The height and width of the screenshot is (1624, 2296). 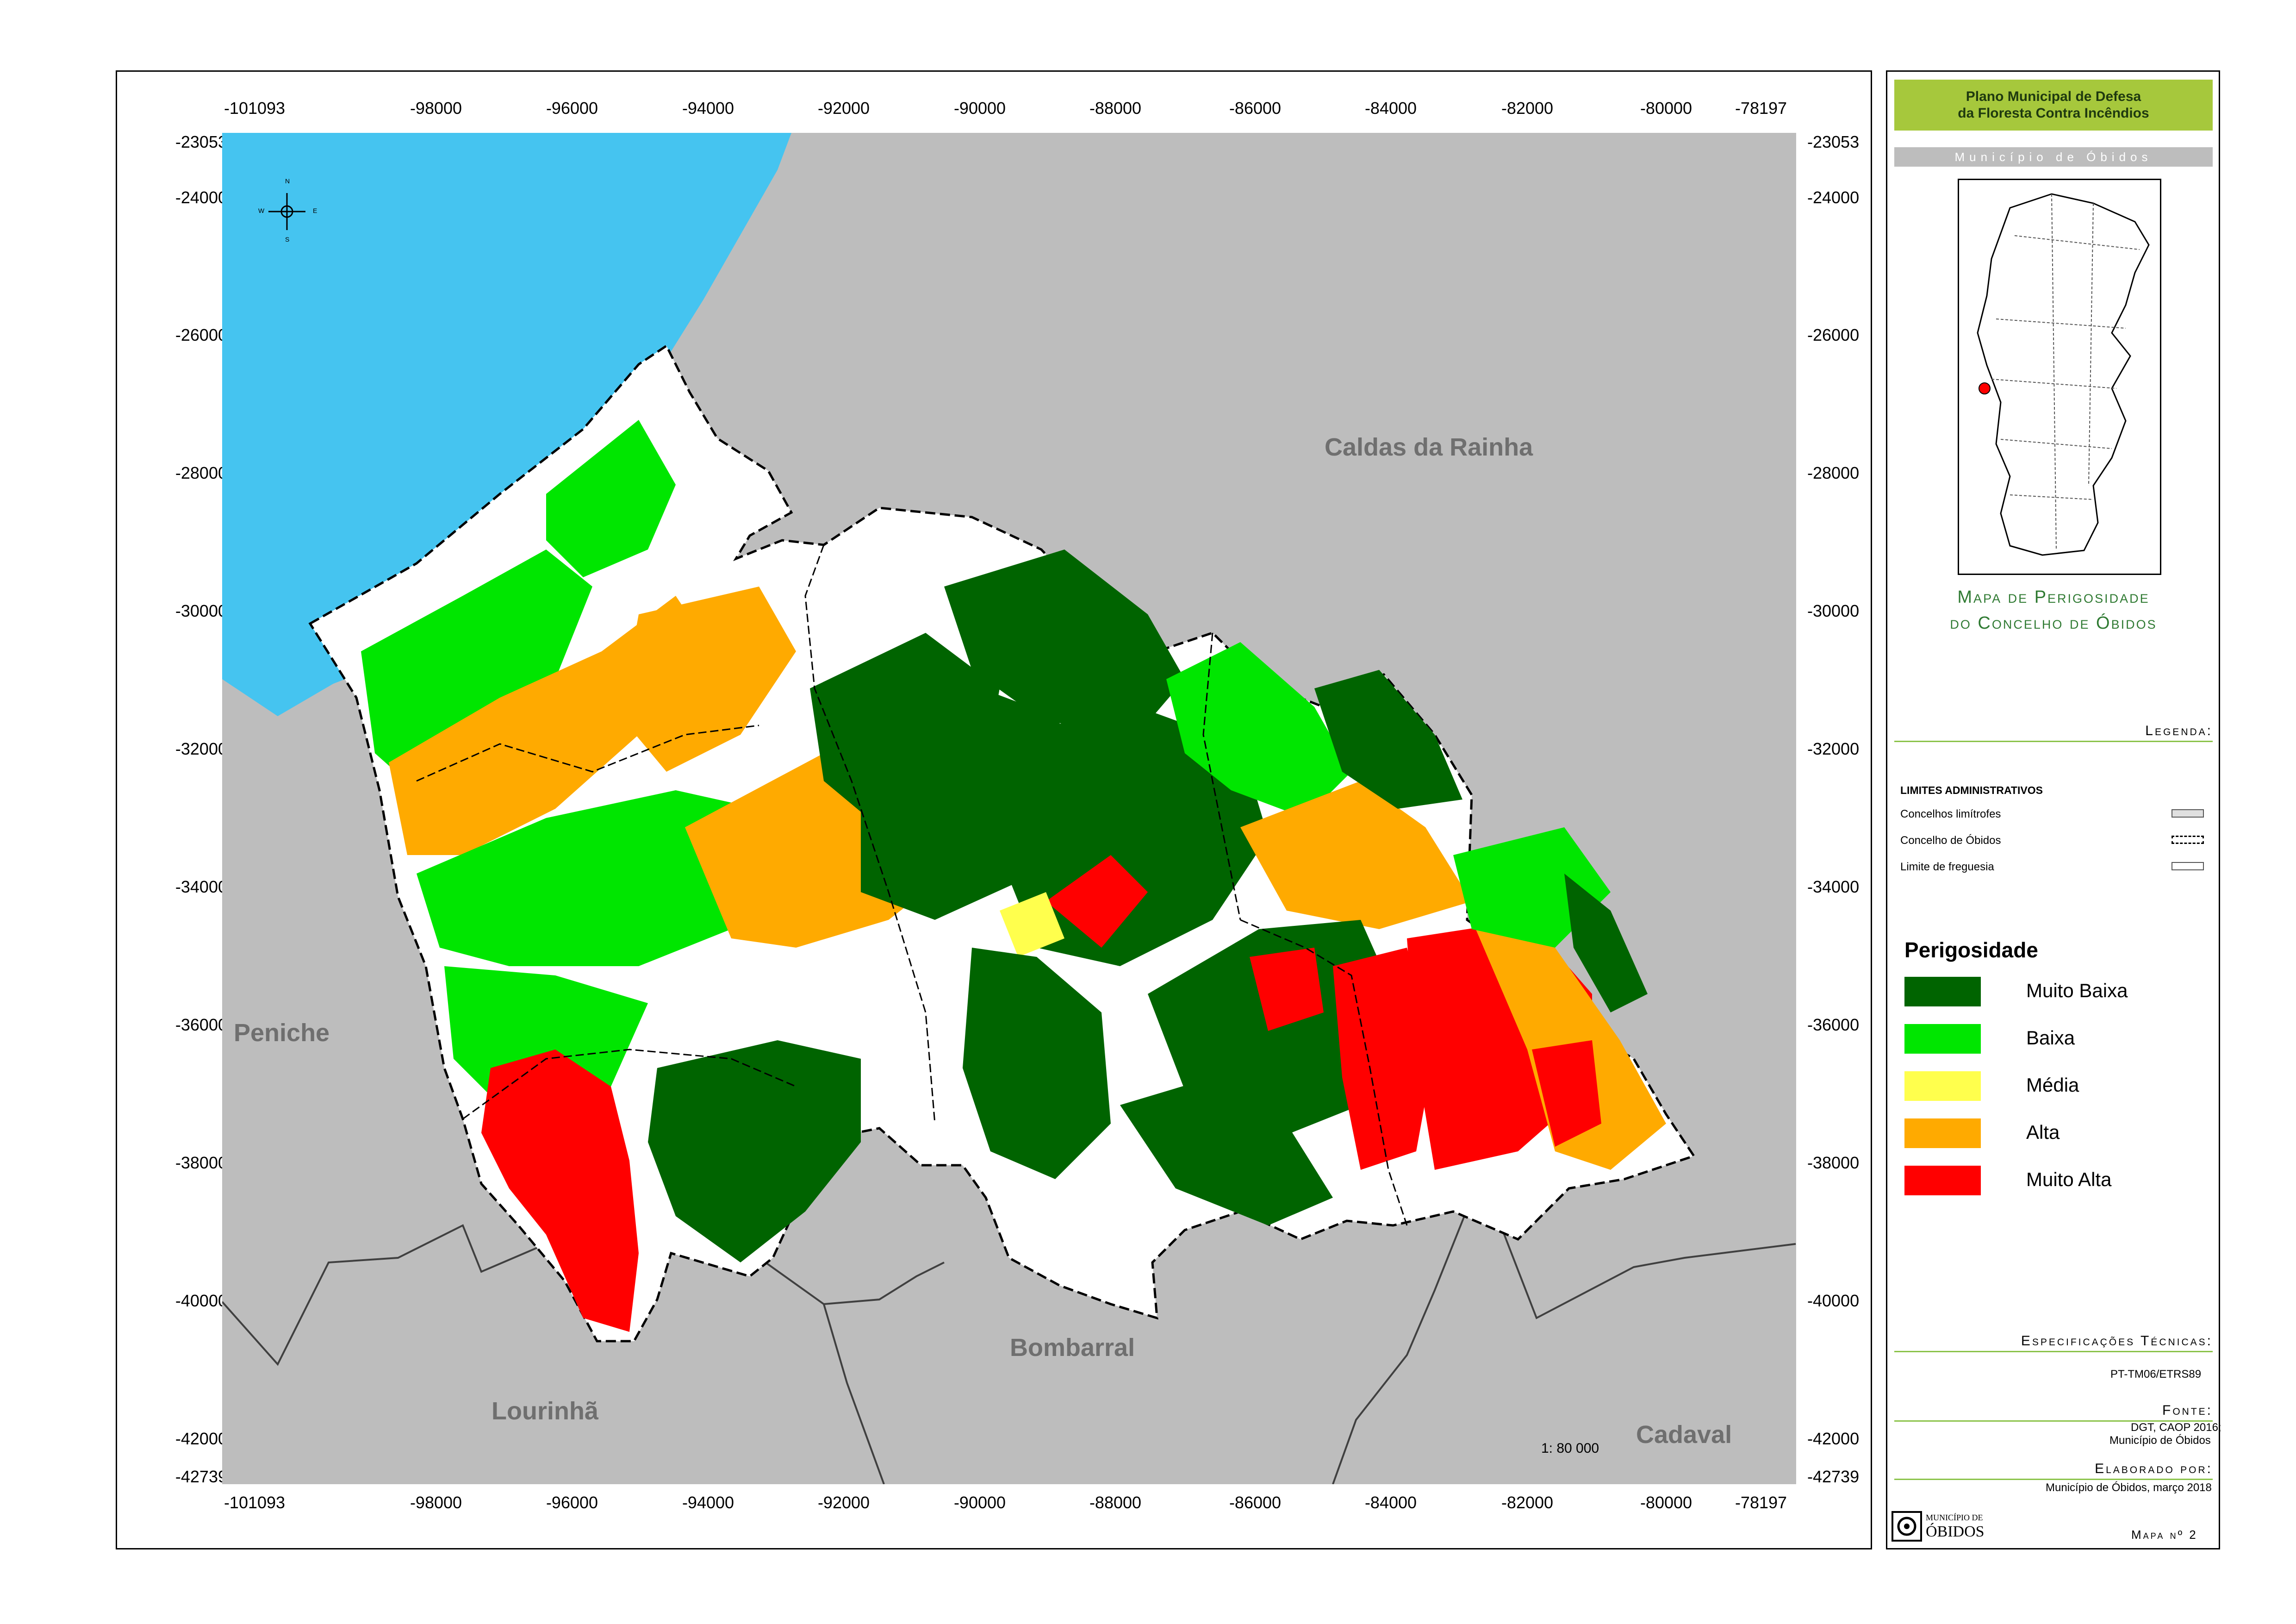 I want to click on x-tick-top: -94000, so click(x=708, y=108).